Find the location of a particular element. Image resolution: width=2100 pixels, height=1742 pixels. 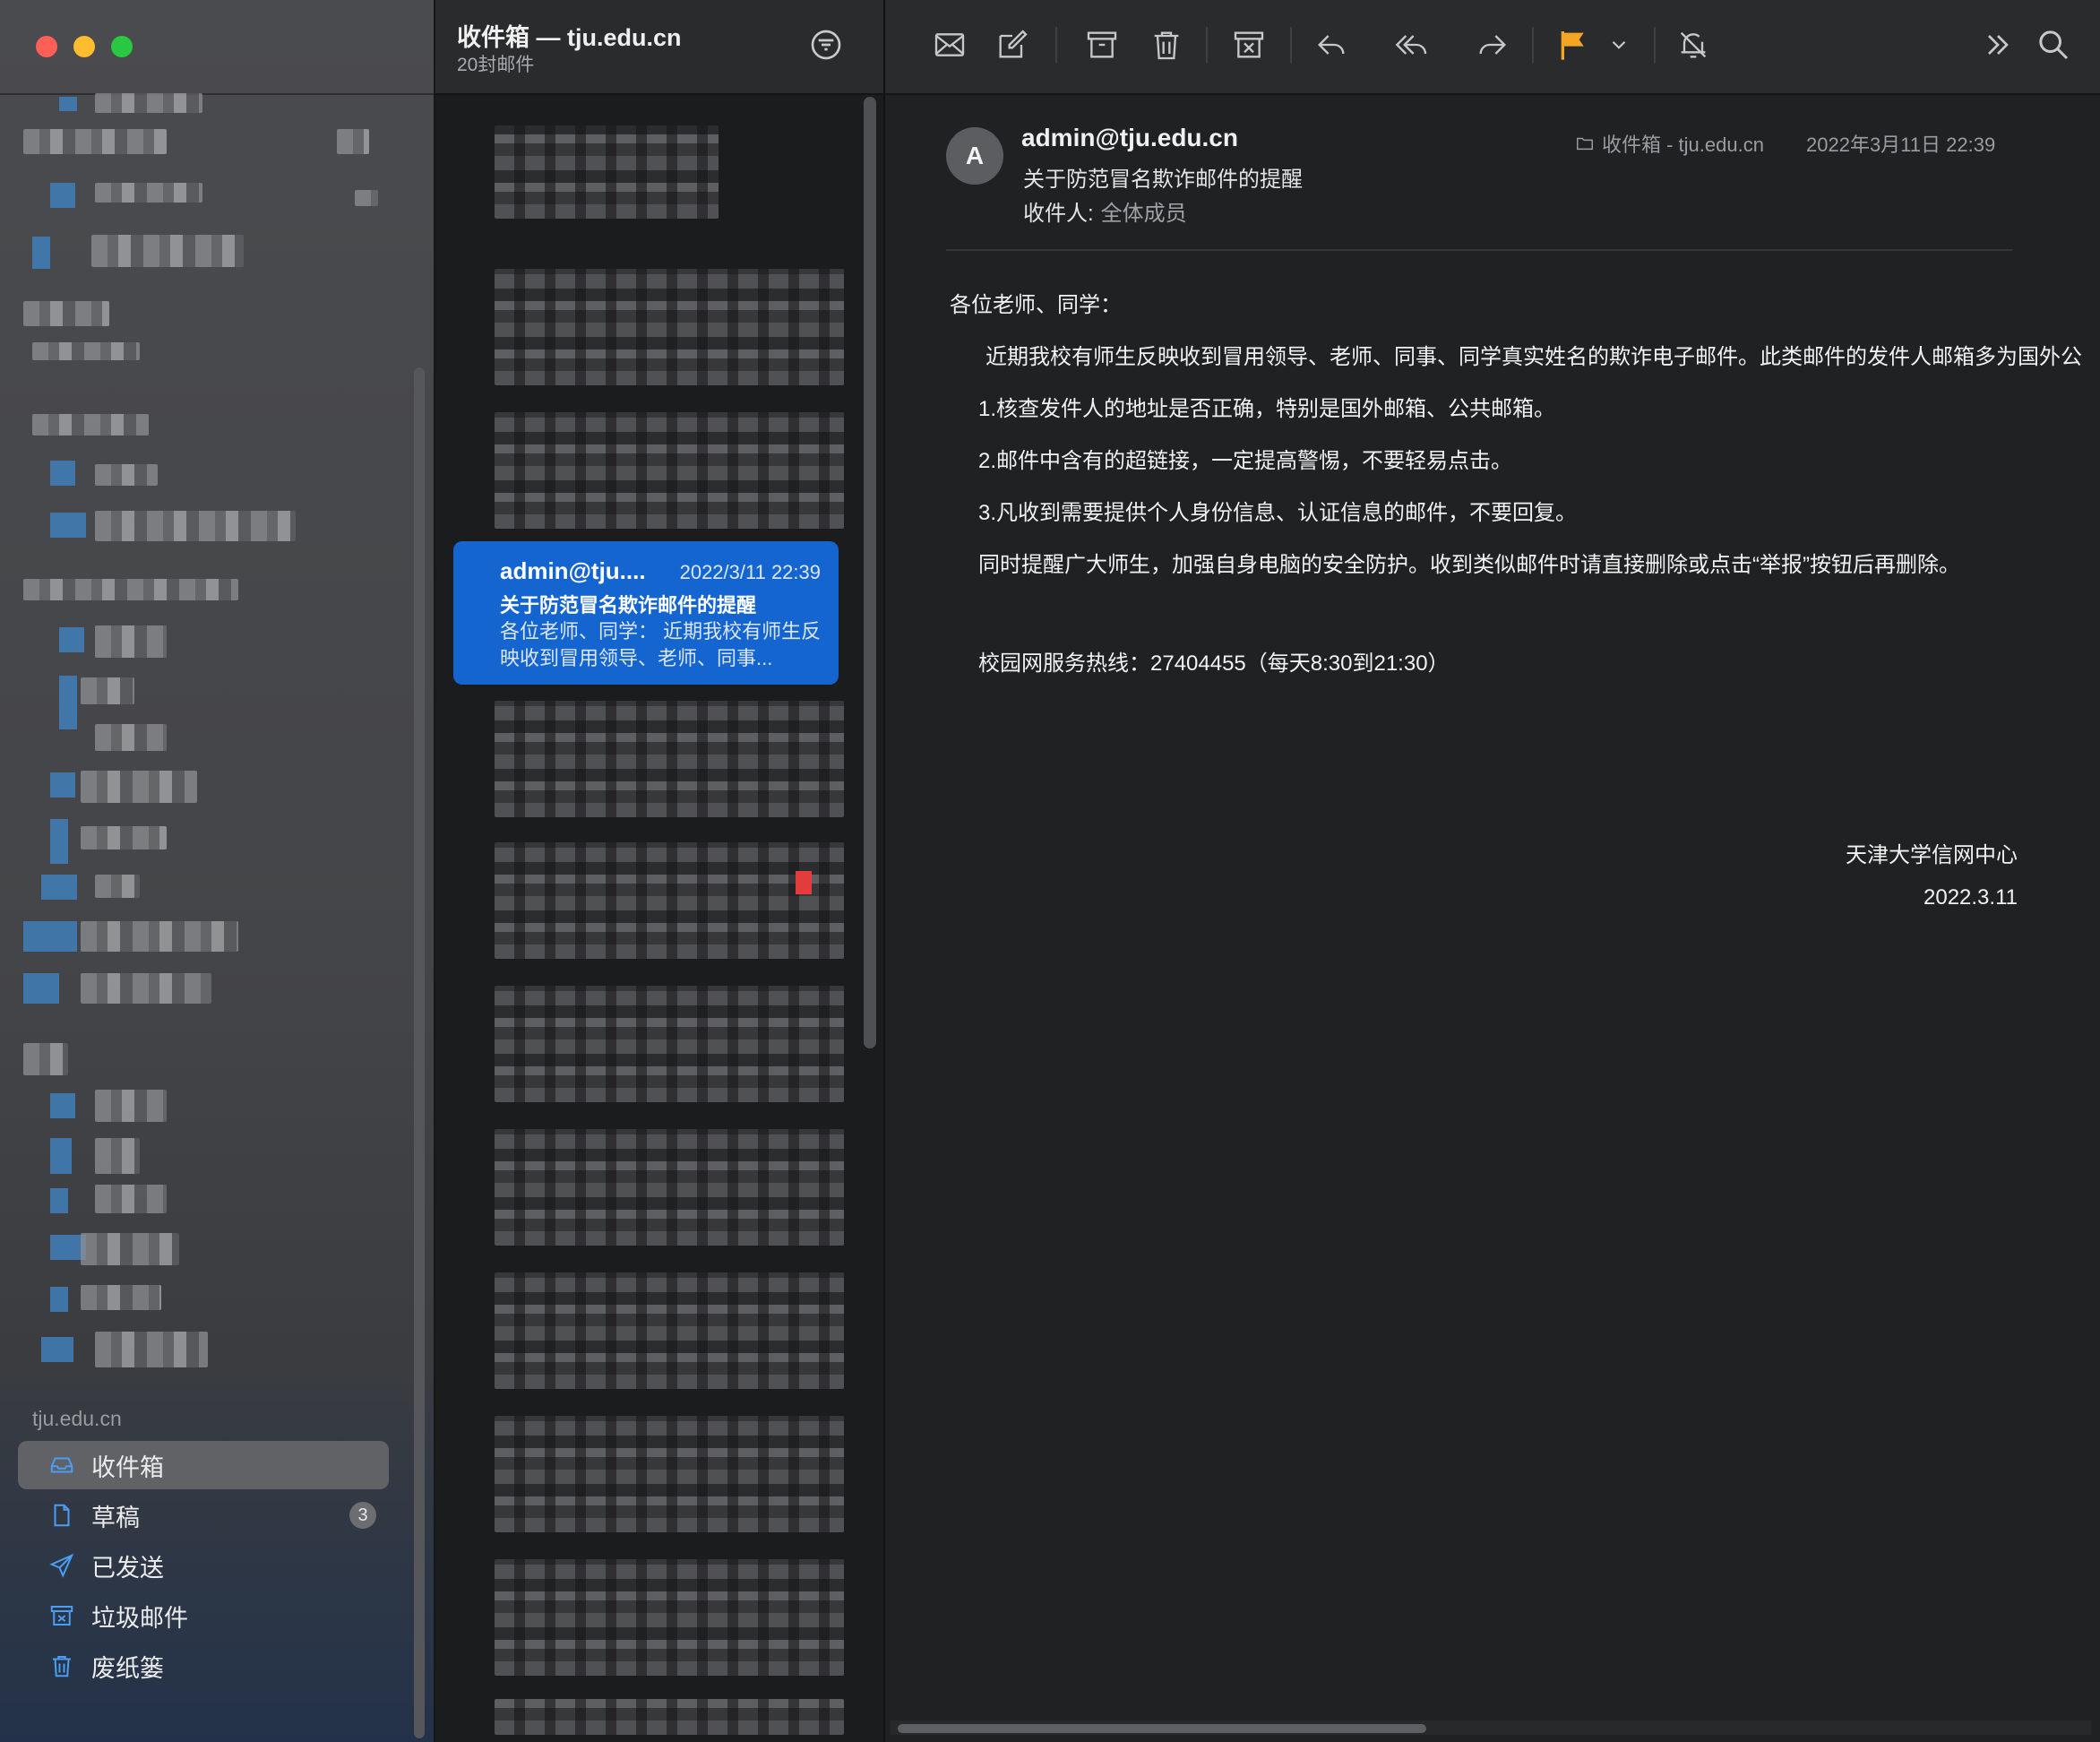

message-list-scrollbar is located at coordinates (870, 572).